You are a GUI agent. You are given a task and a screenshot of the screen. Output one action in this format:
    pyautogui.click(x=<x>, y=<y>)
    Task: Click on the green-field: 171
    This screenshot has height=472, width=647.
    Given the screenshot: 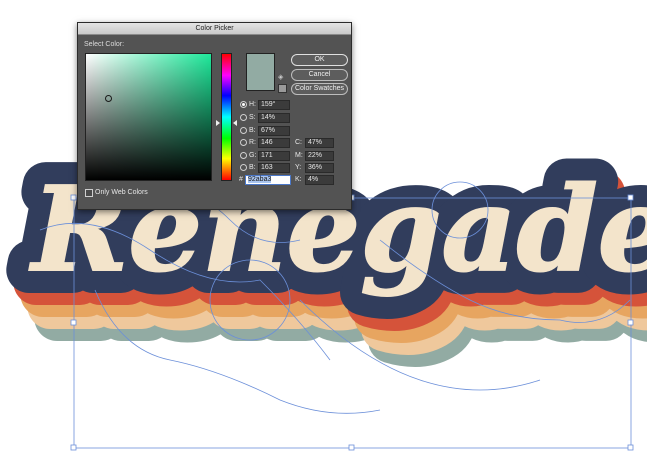 What is the action you would take?
    pyautogui.click(x=274, y=156)
    